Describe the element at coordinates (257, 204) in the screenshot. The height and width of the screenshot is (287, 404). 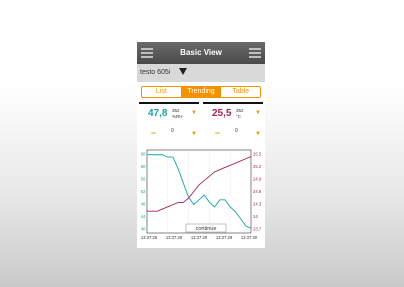
I see `right-tick-label: 24.3` at that location.